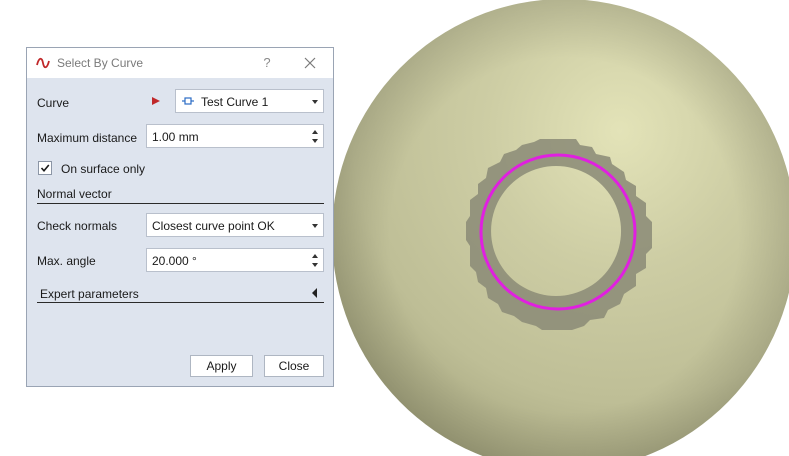  I want to click on expert-divider, so click(180, 302).